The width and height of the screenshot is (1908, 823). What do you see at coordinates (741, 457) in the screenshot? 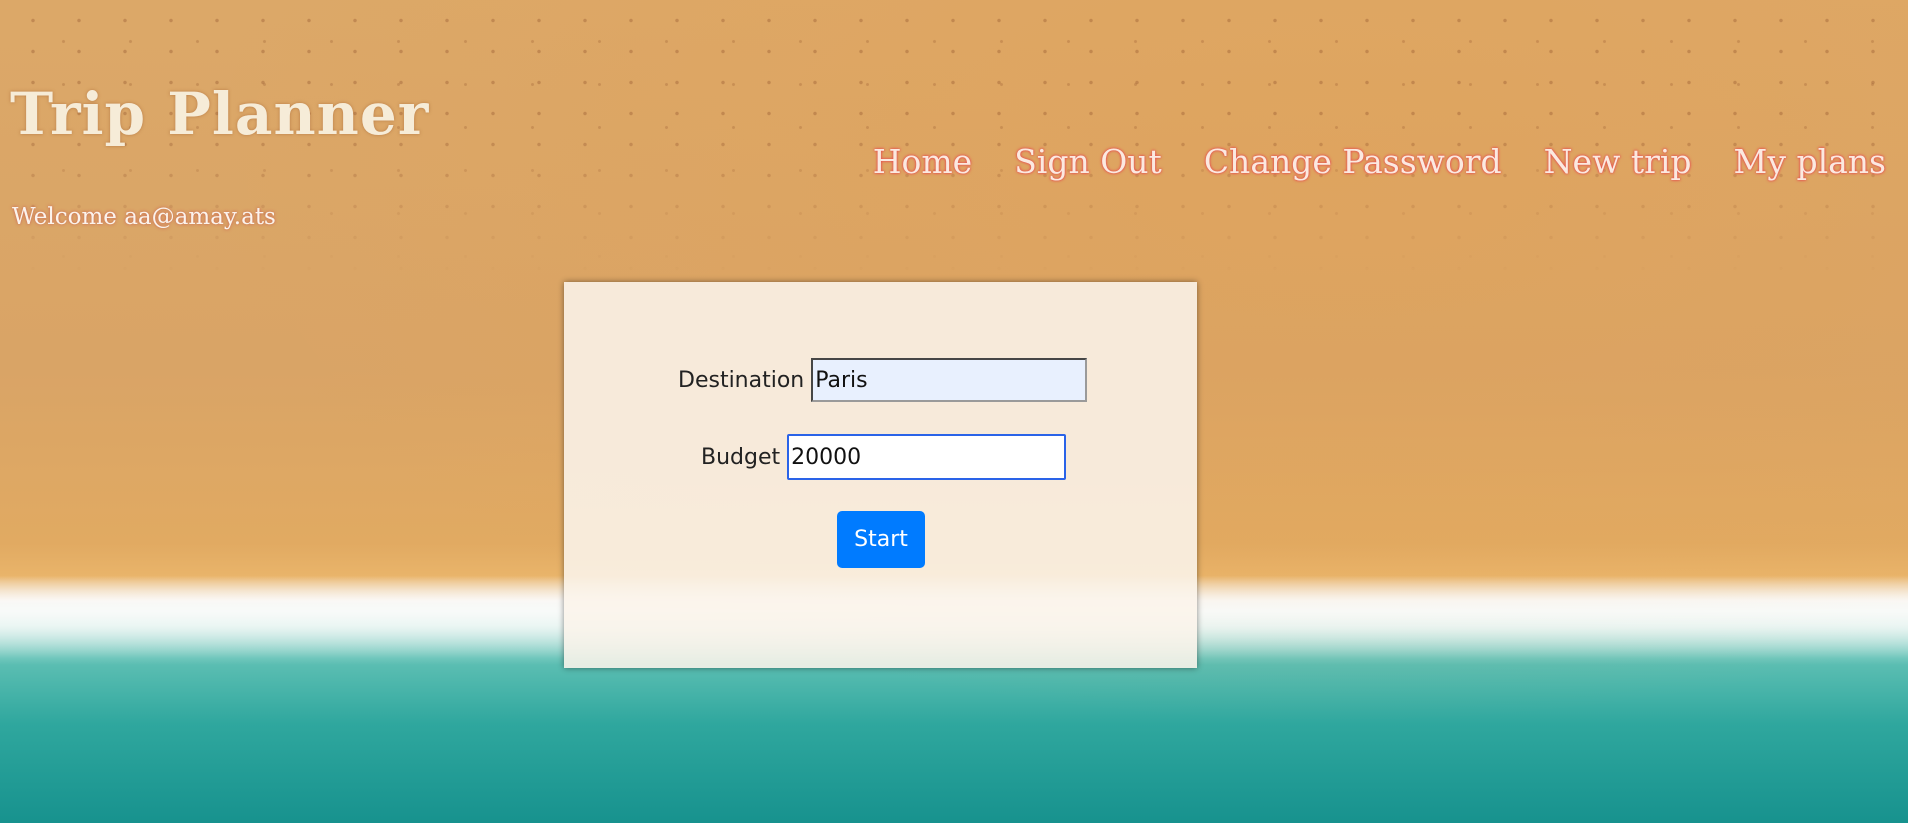
I see `budget-label: Budget` at bounding box center [741, 457].